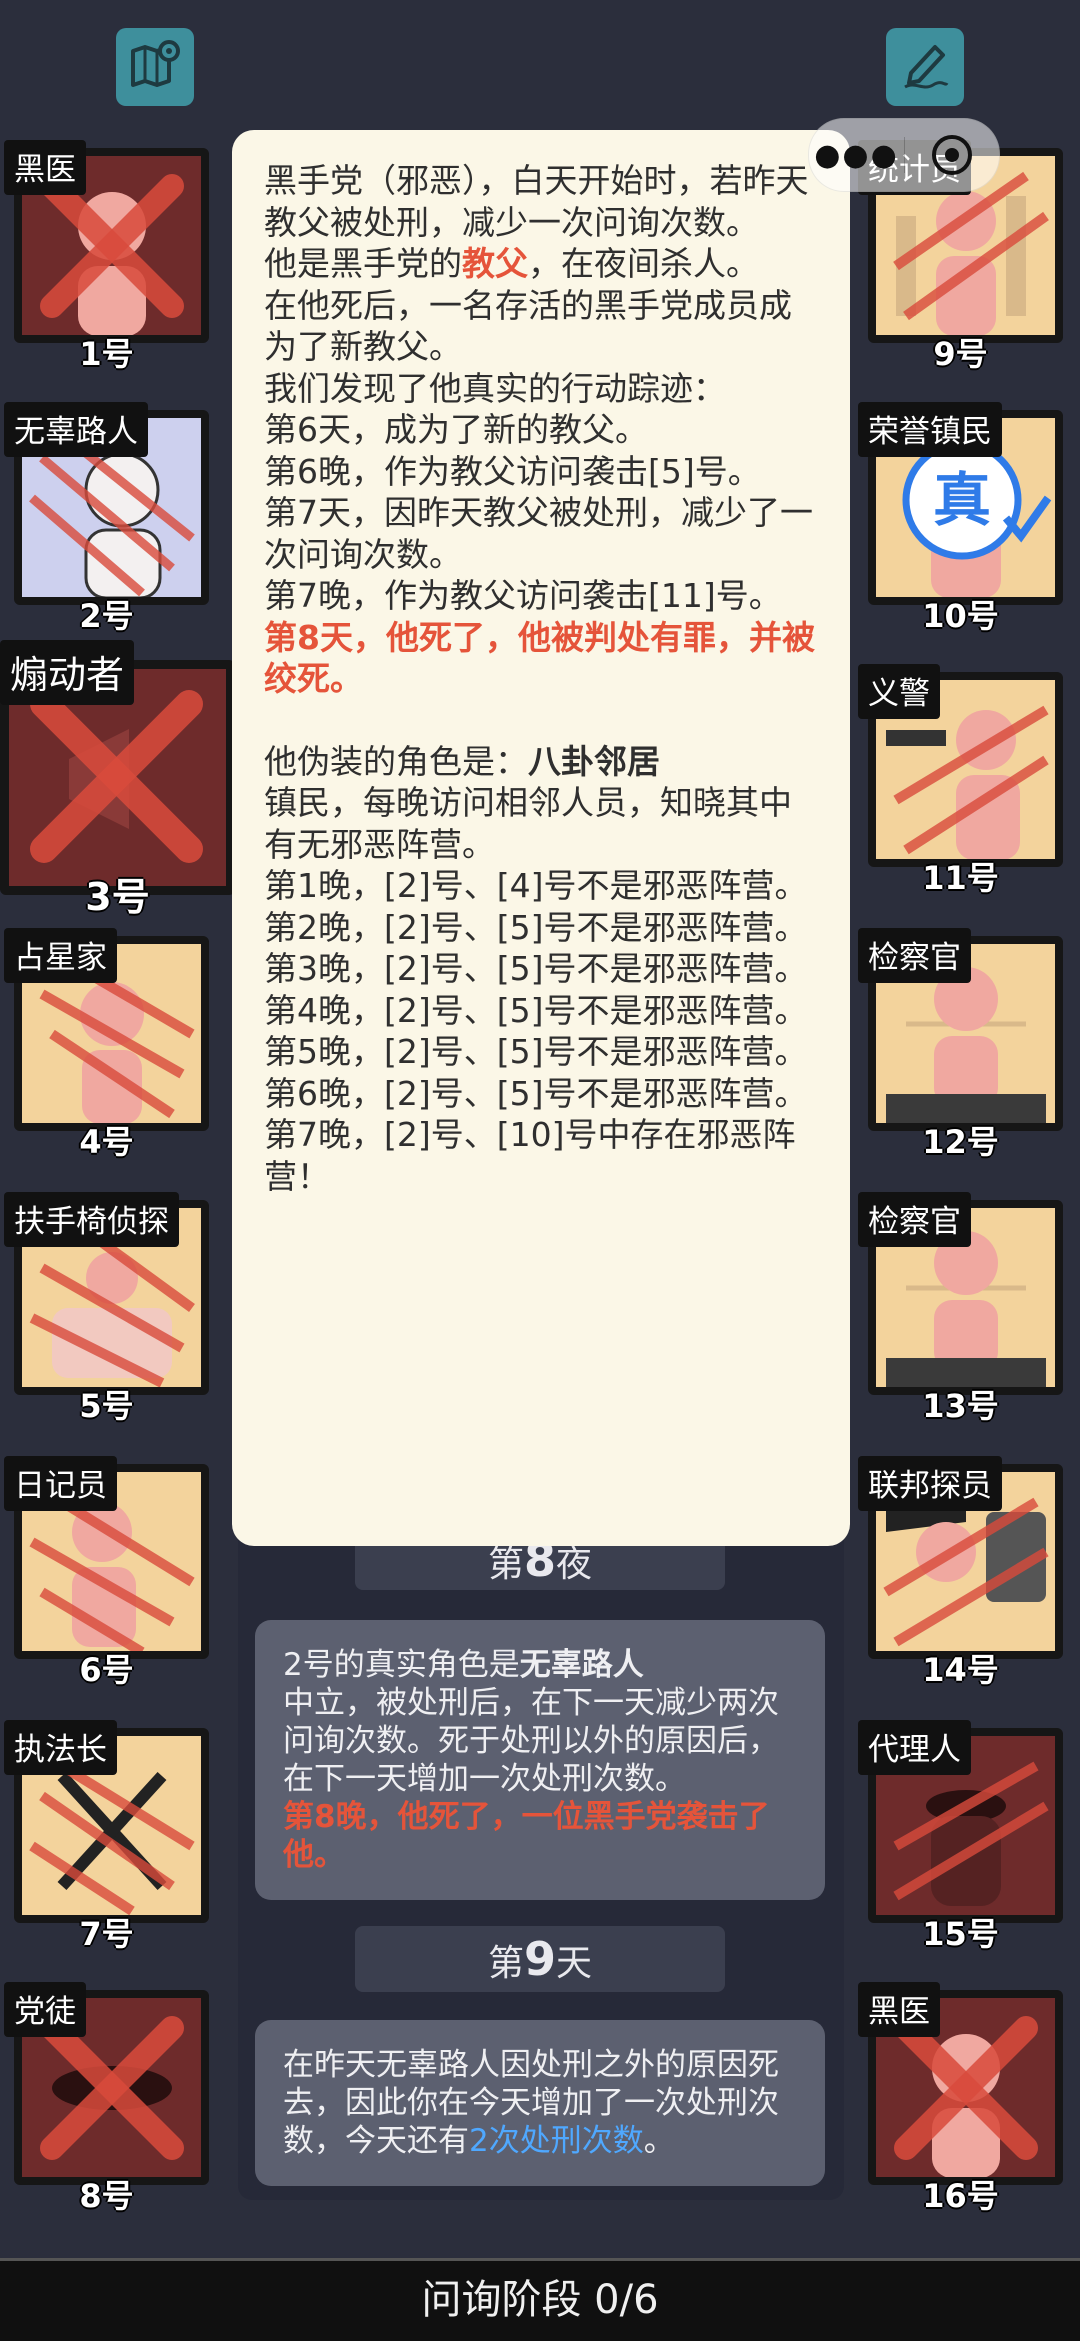  What do you see at coordinates (538, 533) in the screenshot?
I see `trace-item: 第7天，因昨天教父被处刑，减少了一次问询次数。` at bounding box center [538, 533].